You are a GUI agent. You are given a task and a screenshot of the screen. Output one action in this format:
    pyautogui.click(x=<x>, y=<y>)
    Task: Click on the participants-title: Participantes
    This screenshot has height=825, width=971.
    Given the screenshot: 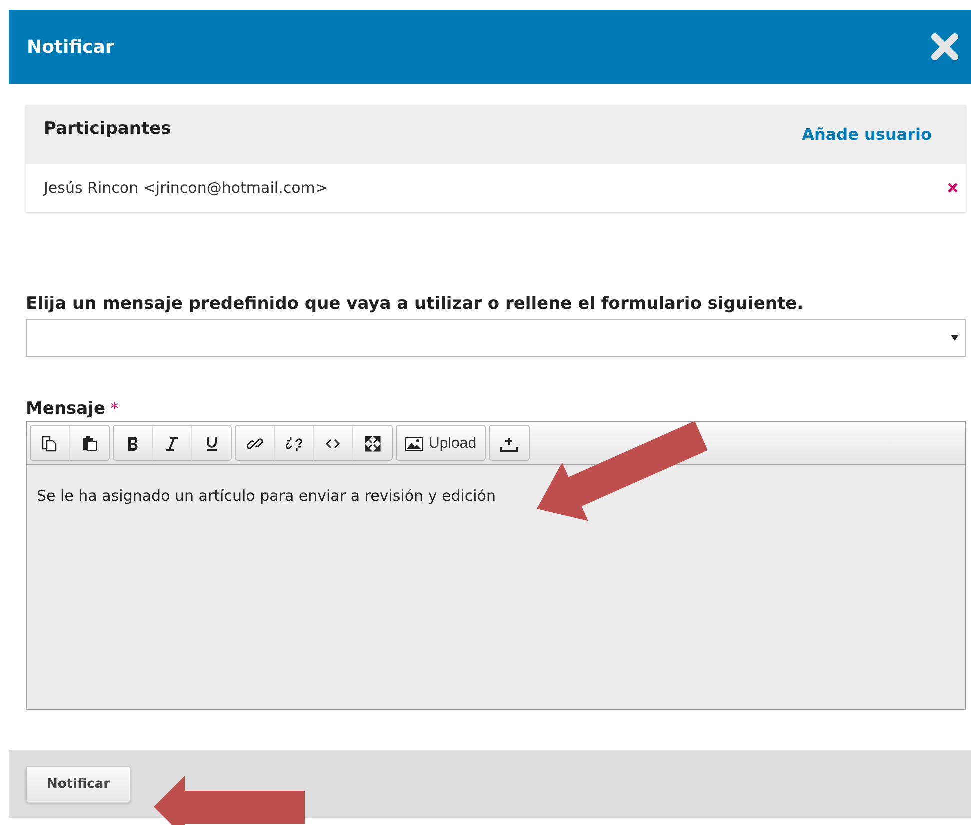 What is the action you would take?
    pyautogui.click(x=108, y=130)
    